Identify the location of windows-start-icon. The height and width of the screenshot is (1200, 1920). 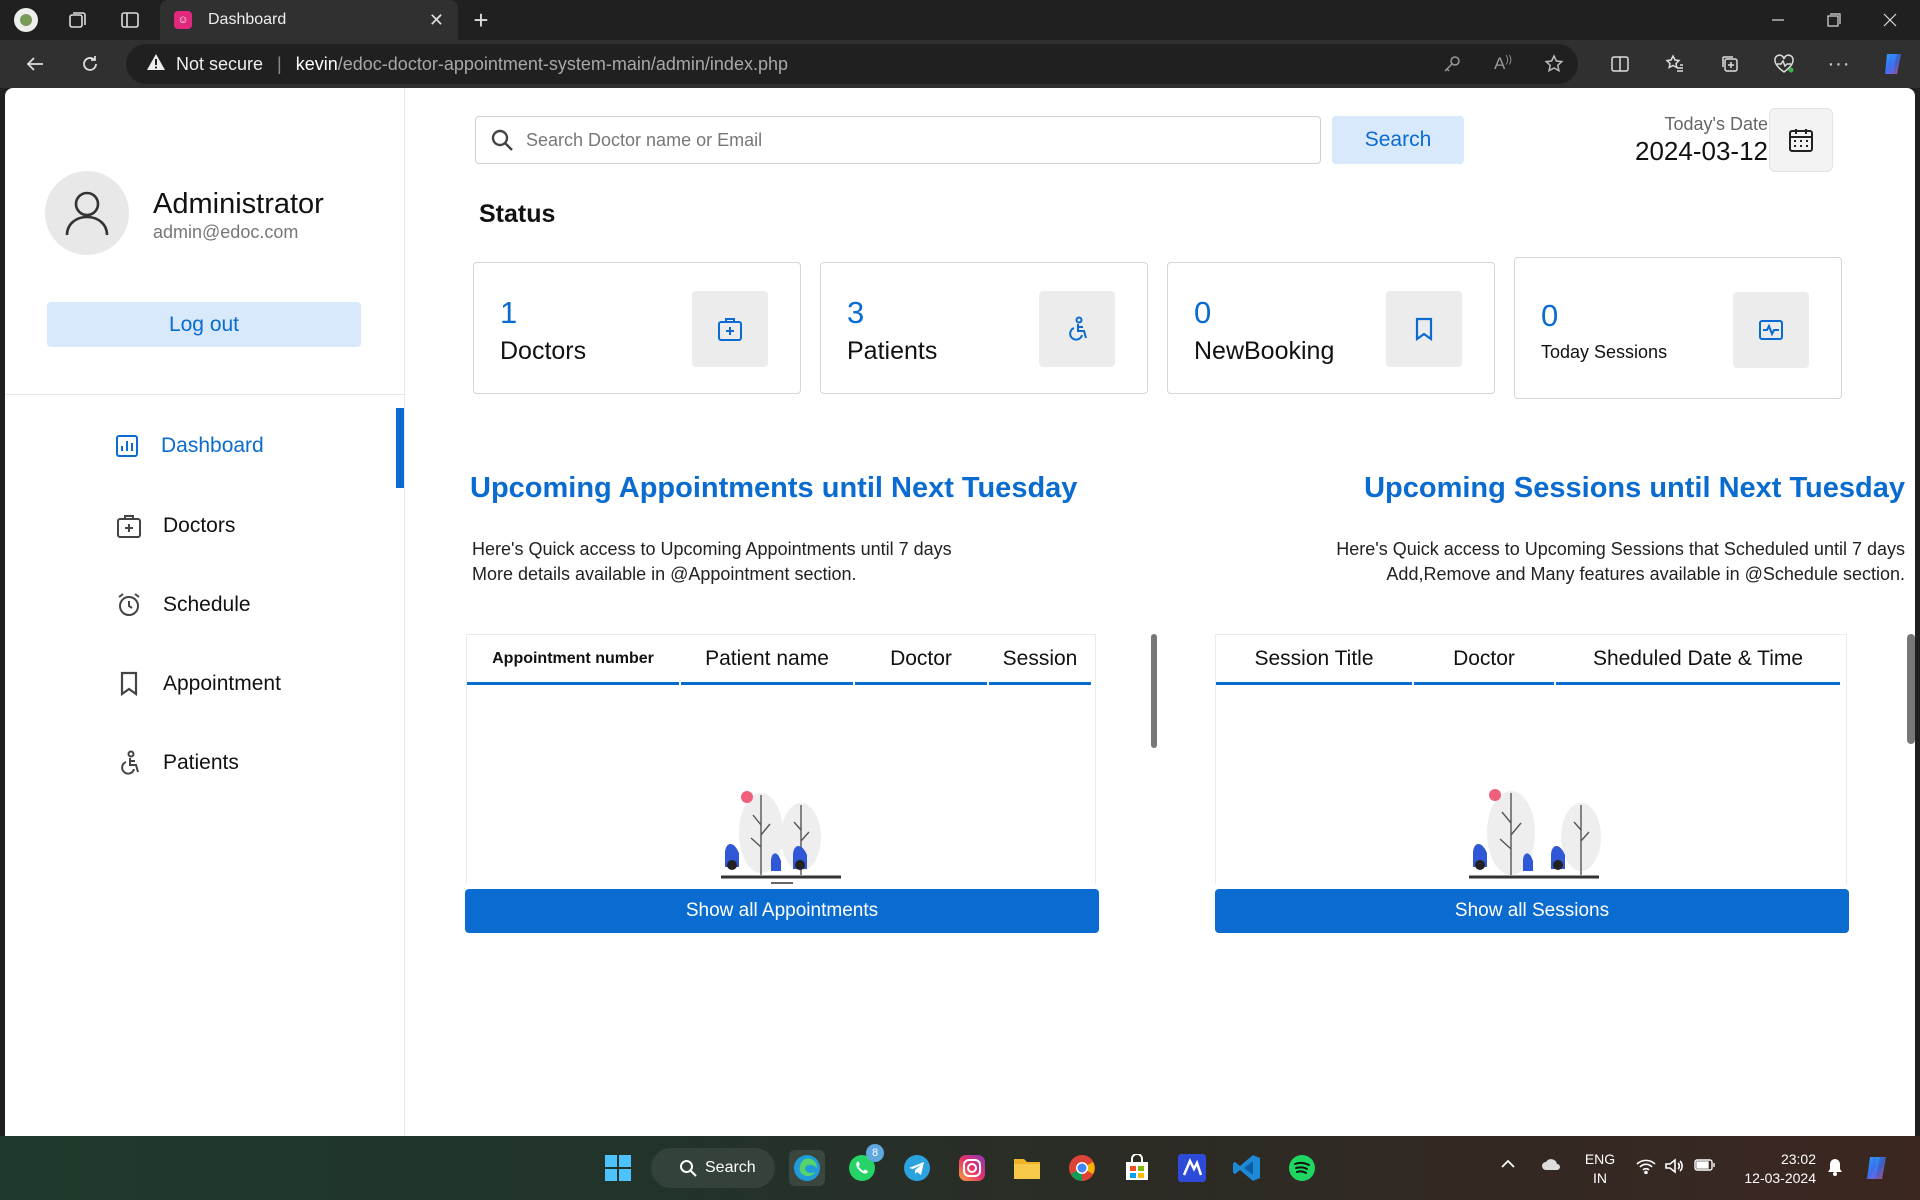
(618, 1168).